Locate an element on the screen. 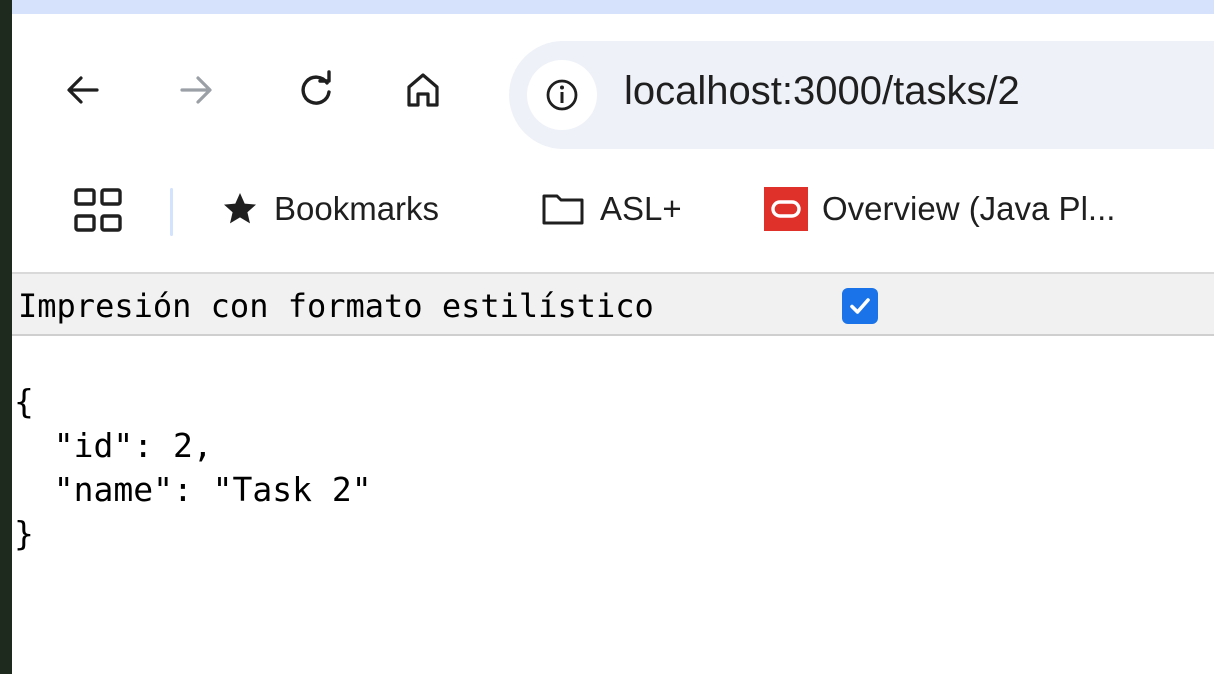 Image resolution: width=1214 pixels, height=674 pixels. home-icon is located at coordinates (423, 90).